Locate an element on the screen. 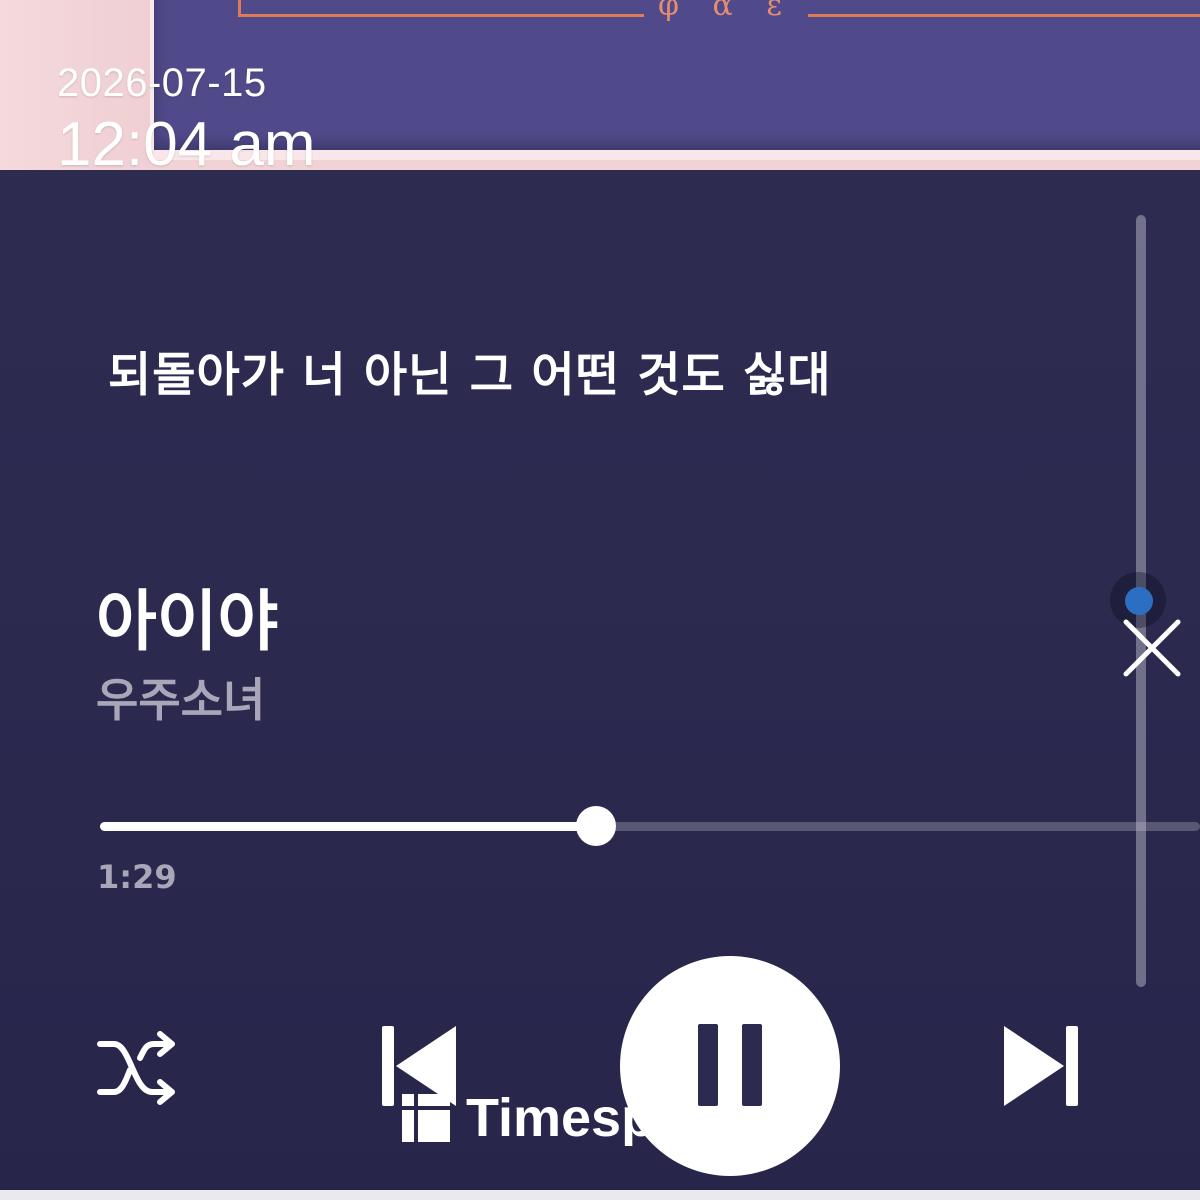  clock-time: 12:04 am is located at coordinates (186, 144).